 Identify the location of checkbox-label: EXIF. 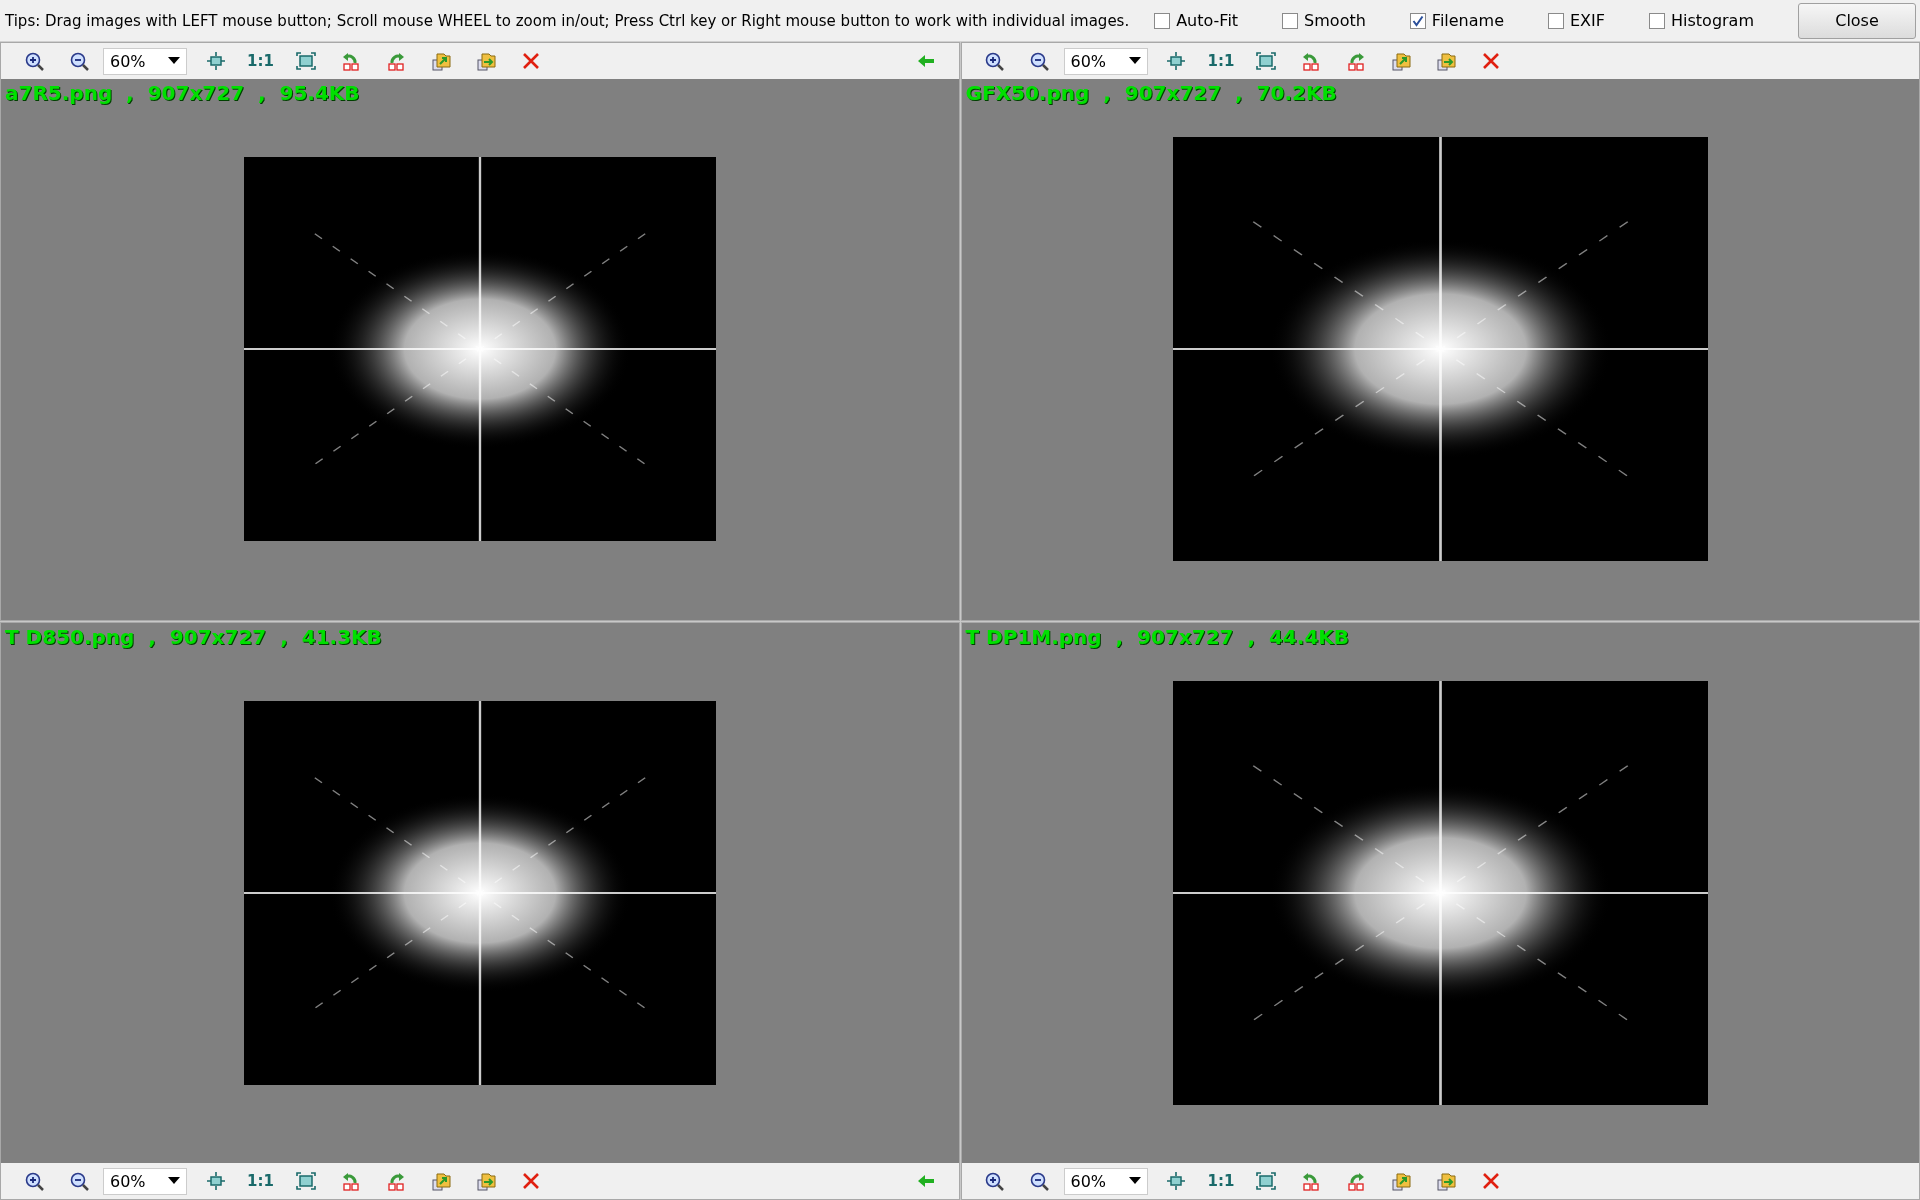
(1587, 20).